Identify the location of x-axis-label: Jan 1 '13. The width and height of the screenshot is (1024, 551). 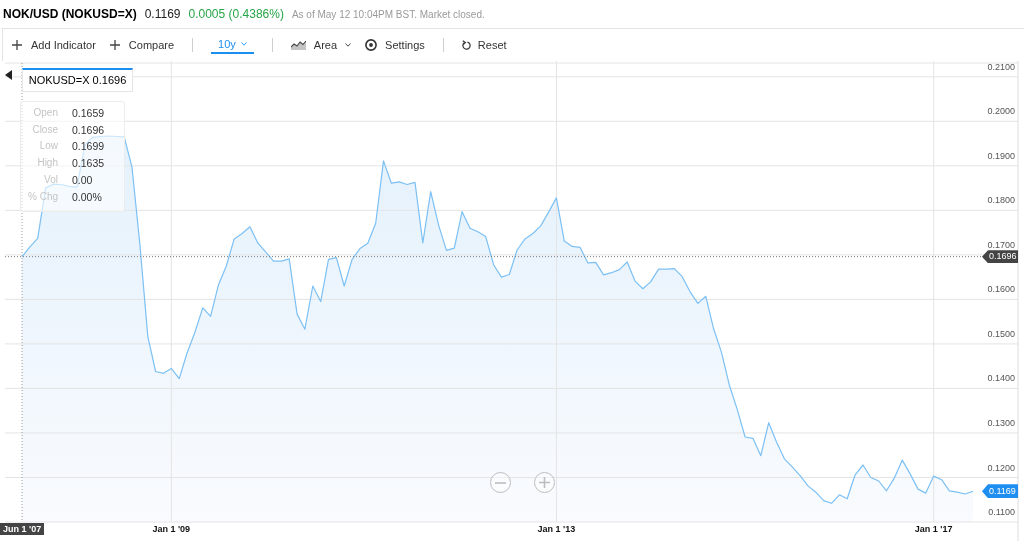
(556, 529).